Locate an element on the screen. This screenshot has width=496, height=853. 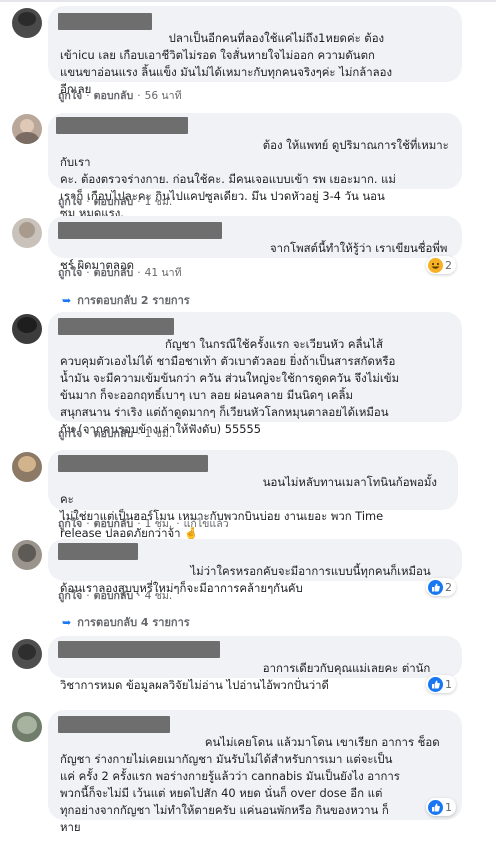
comment-actions: ถูกใจ · ตอบกลับ · 41 นาที is located at coordinates (120, 273).